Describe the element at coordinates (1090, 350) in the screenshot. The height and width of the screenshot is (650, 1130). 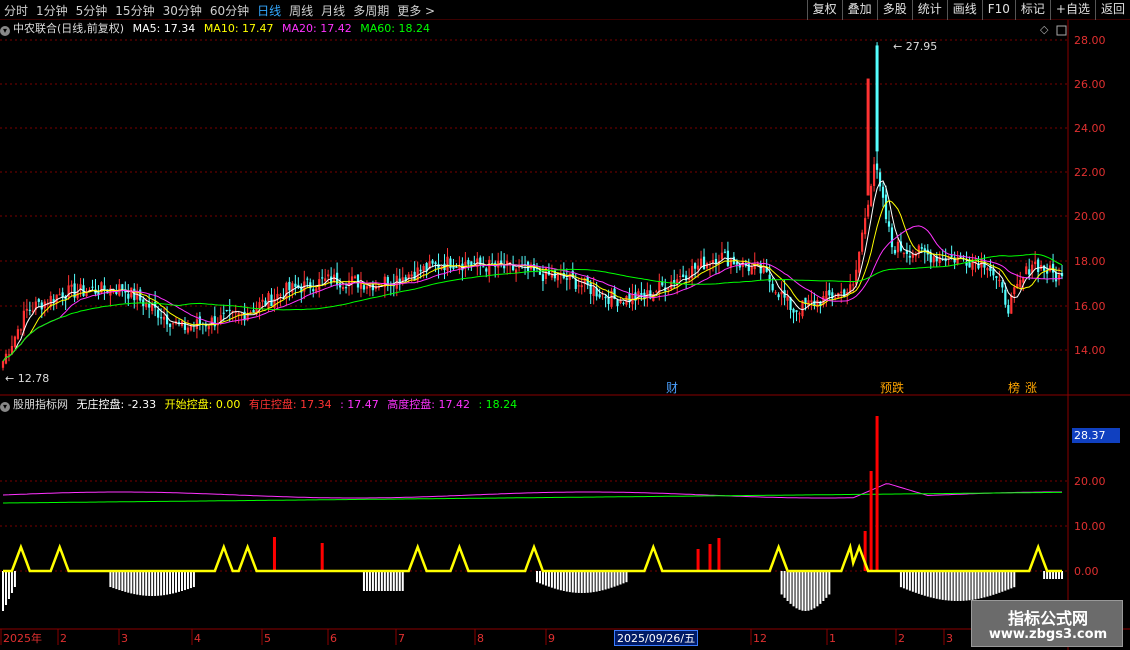
I see `y-tick-label: 14.00` at that location.